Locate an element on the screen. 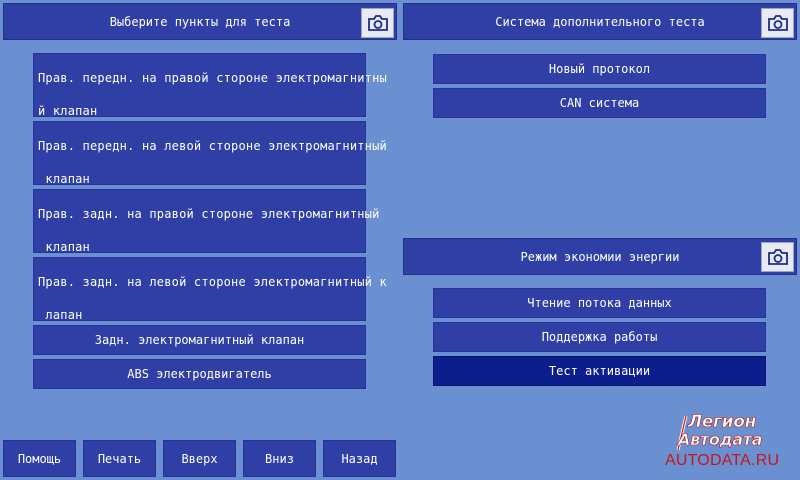 This screenshot has width=800, height=480. screenshot-button-left is located at coordinates (377, 23).